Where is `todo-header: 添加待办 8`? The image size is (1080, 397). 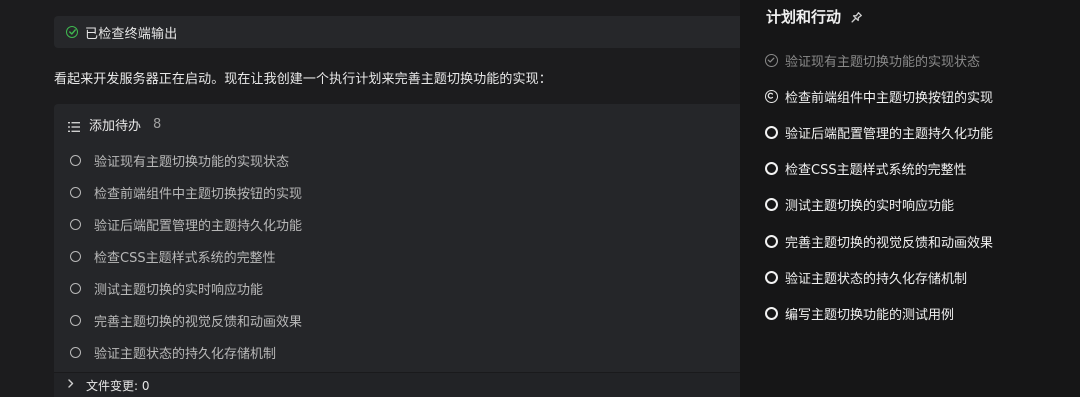 todo-header: 添加待办 8 is located at coordinates (114, 124).